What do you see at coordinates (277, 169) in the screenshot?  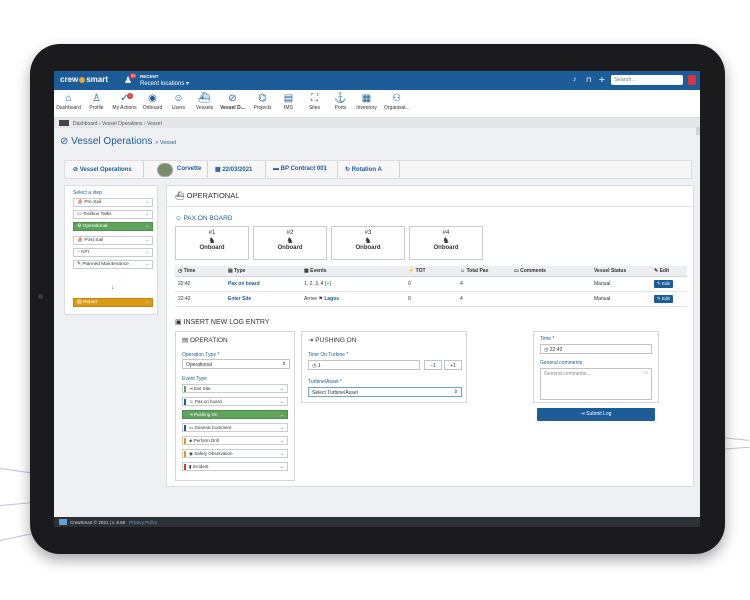 I see `folder-icon: ▬` at bounding box center [277, 169].